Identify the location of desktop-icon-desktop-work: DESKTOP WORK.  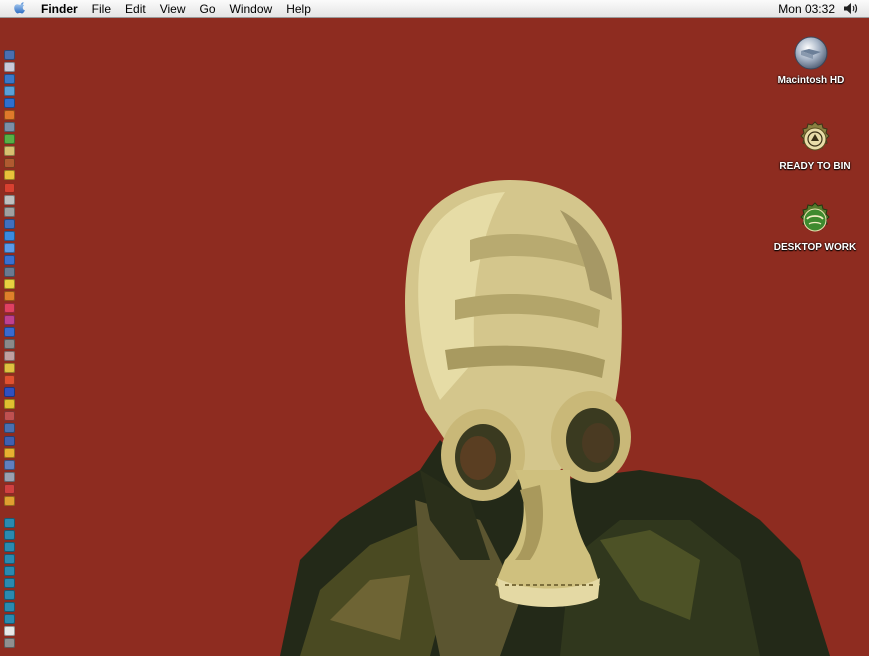
(815, 227).